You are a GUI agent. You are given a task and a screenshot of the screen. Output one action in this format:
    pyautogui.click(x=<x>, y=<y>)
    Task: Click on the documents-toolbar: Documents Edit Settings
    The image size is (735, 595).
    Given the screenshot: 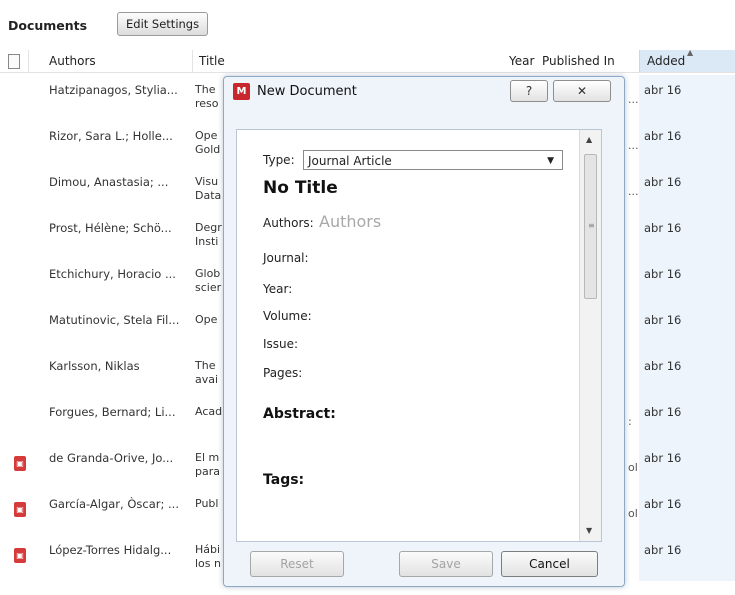 What is the action you would take?
    pyautogui.click(x=367, y=24)
    